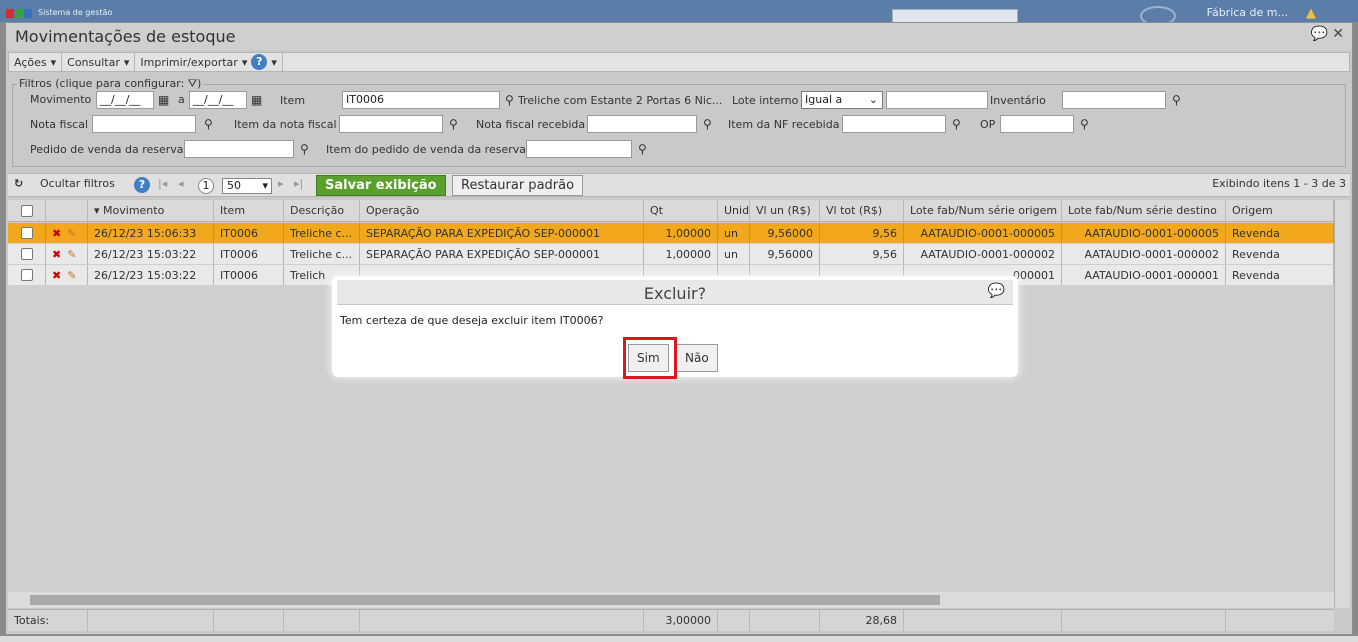  I want to click on filter-icon: ⛛, so click(192, 83).